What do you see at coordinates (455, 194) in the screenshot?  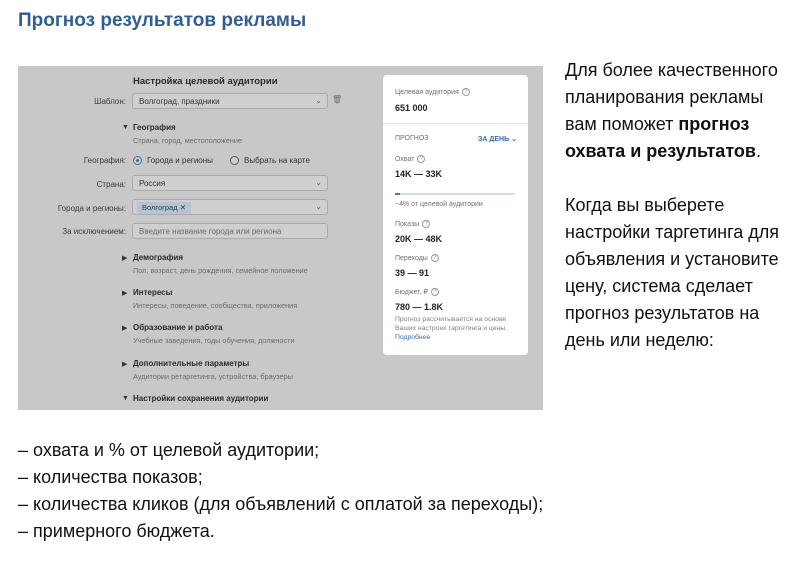 I see `reach-bar` at bounding box center [455, 194].